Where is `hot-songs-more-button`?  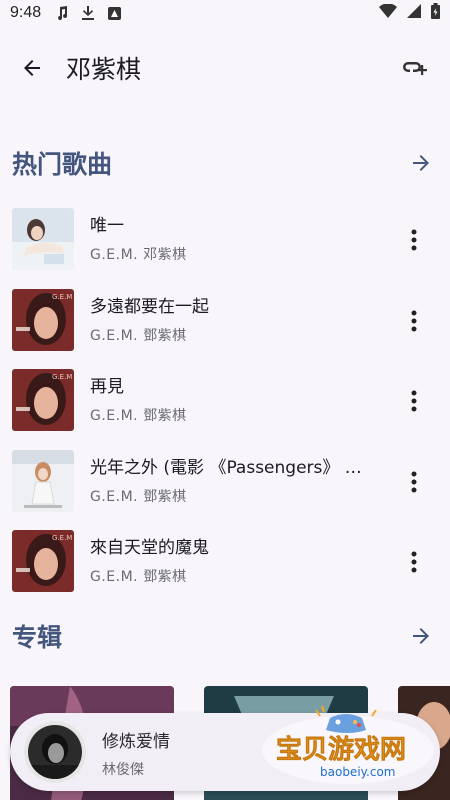 hot-songs-more-button is located at coordinates (421, 163).